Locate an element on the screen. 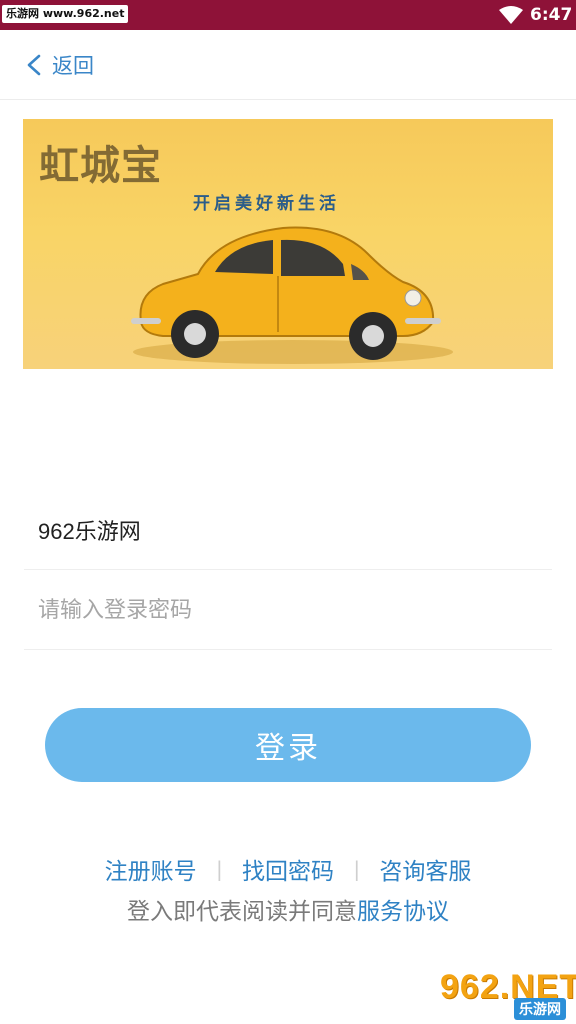  username-input is located at coordinates (288, 530).